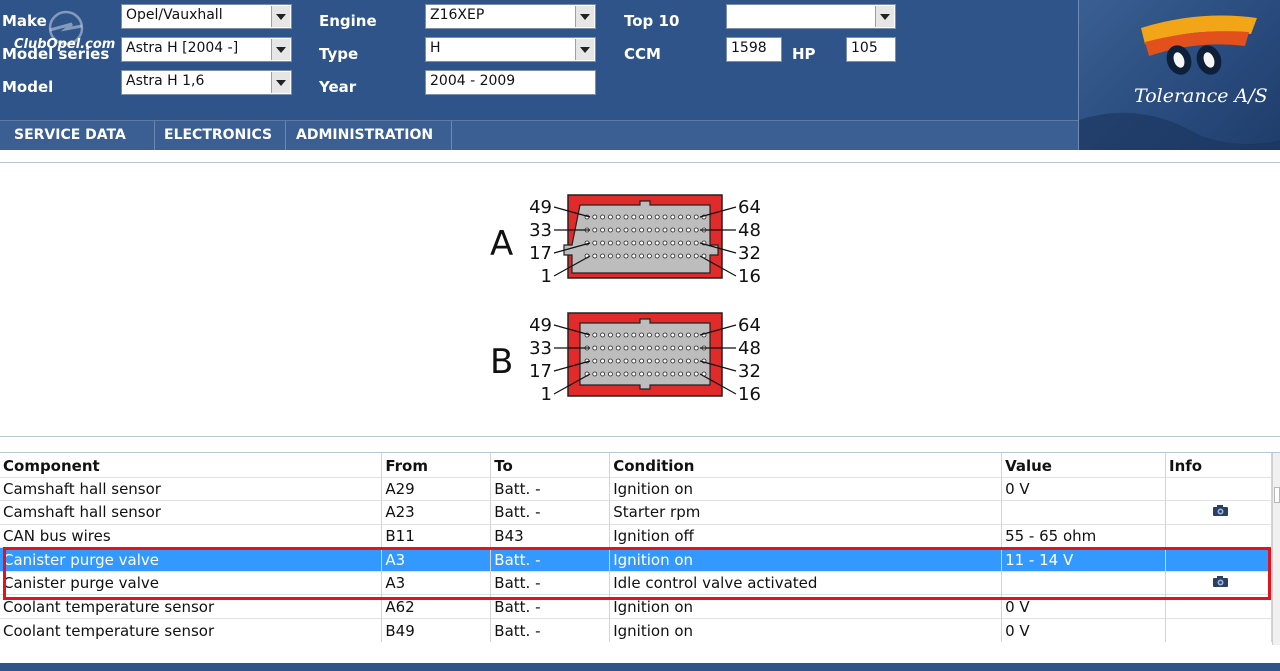 This screenshot has height=671, width=1280. Describe the element at coordinates (369, 135) in the screenshot. I see `nav-administration: ADMINISTRATION` at that location.